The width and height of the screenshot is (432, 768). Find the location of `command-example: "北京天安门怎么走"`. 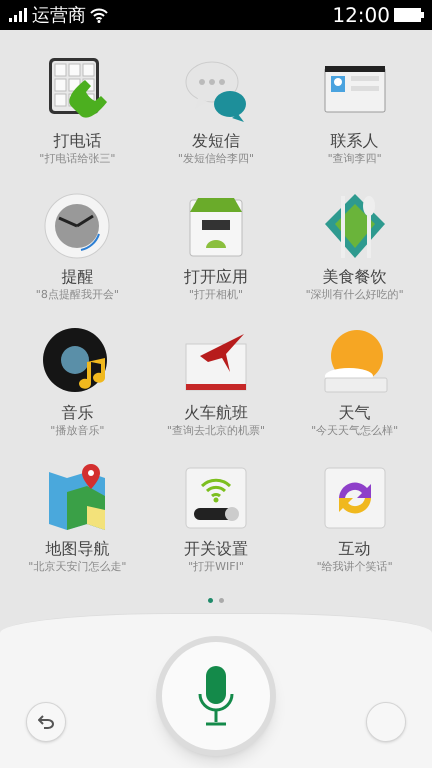

command-example: "北京天安门怎么走" is located at coordinates (77, 567).